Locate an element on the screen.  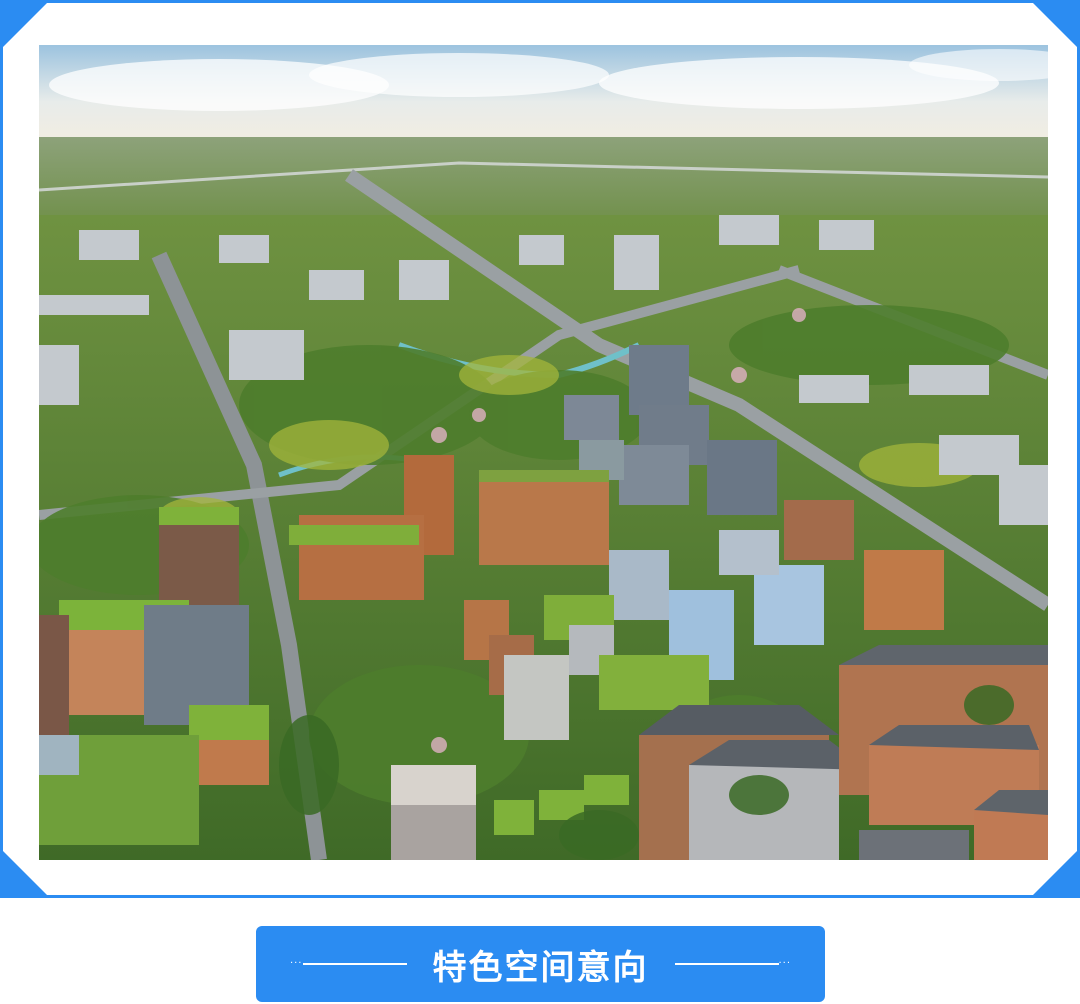
frame-corner-top-left is located at coordinates (25, 25).